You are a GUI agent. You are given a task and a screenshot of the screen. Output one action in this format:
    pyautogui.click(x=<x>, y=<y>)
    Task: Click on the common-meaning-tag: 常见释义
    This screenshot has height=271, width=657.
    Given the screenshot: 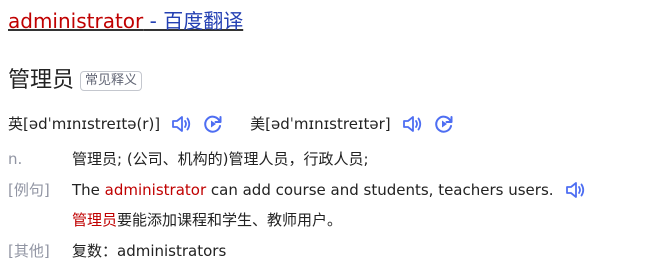 What is the action you would take?
    pyautogui.click(x=111, y=81)
    